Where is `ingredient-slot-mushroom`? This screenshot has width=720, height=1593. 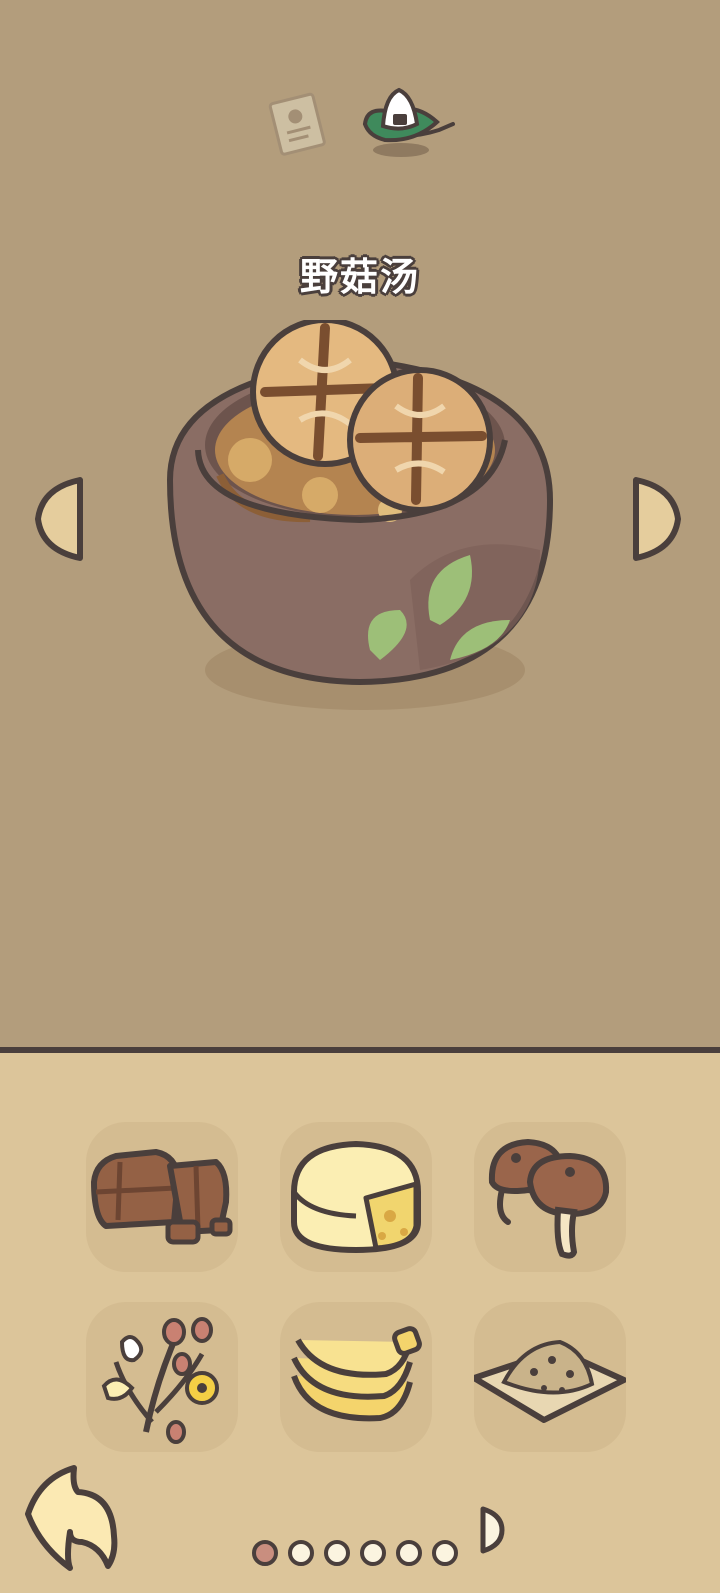
ingredient-slot-mushroom is located at coordinates (550, 1197).